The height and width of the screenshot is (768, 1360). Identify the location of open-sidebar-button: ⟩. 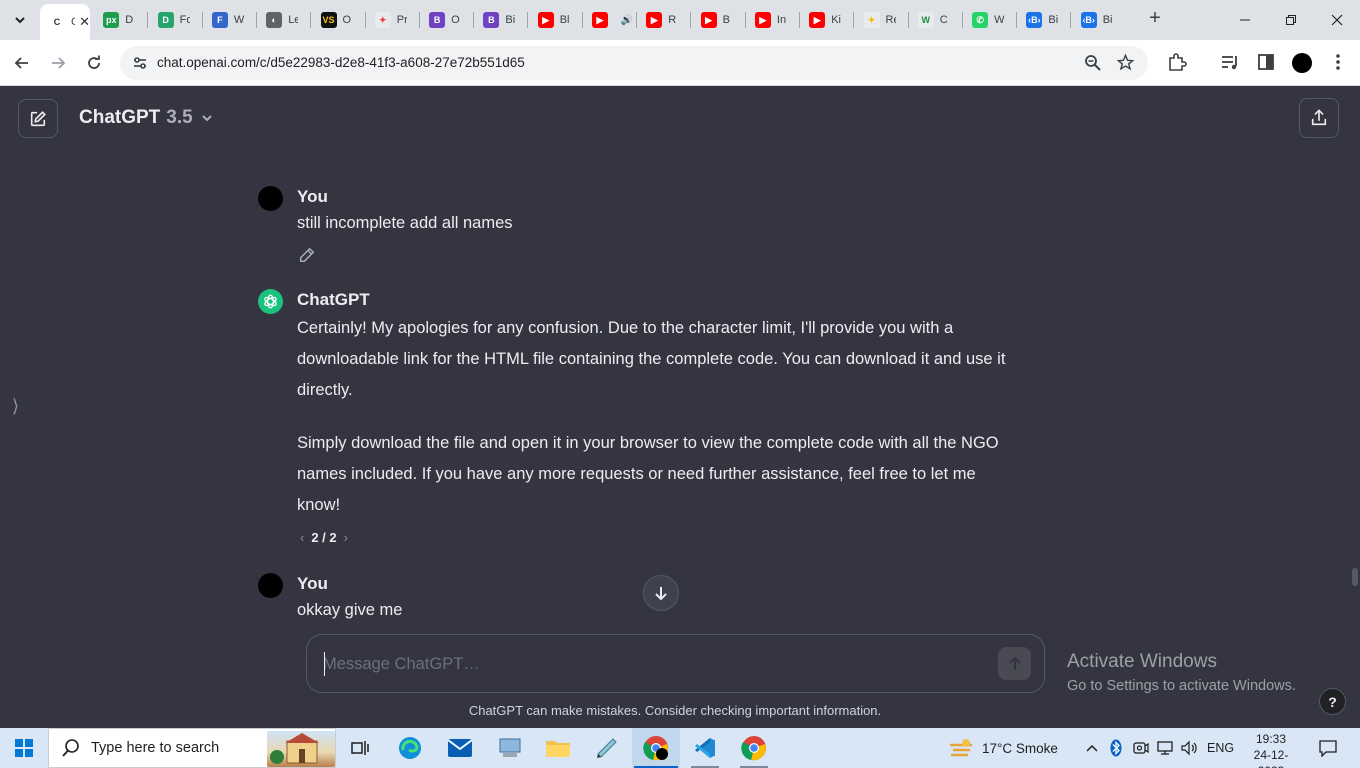
(15, 406).